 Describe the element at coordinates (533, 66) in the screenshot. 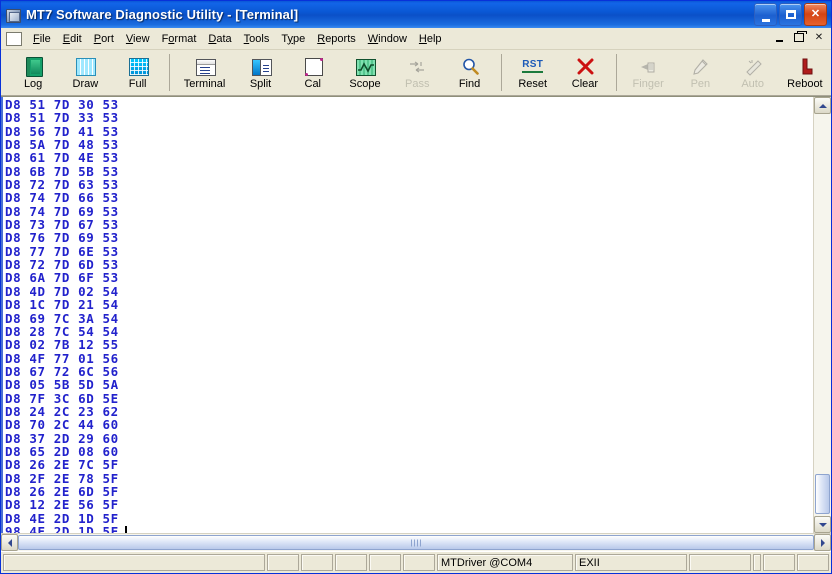

I see `rst-reset-icon: RST` at that location.